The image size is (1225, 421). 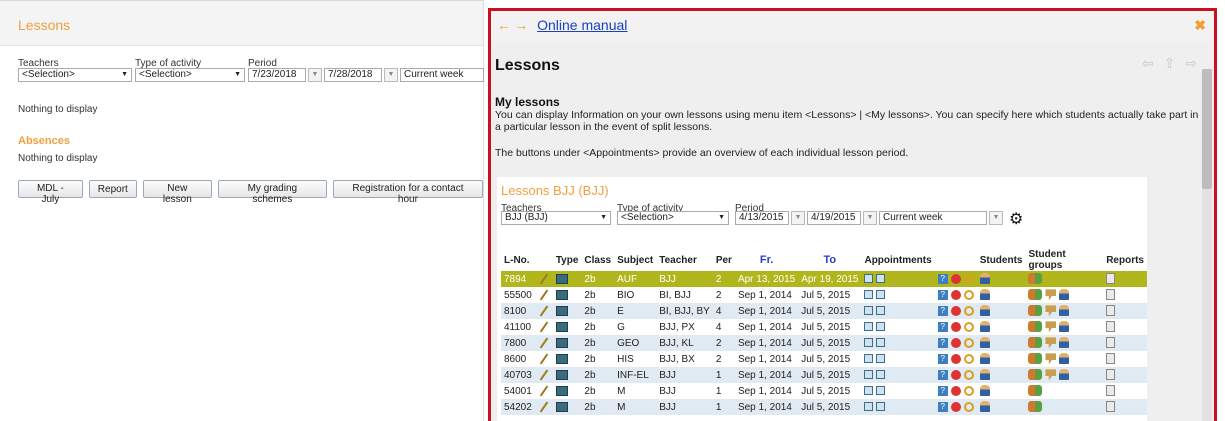 I want to click on table-row: 54001 2b M BJJ 1 Sep 1, 2014 Jul 5, 2015?, so click(x=824, y=391).